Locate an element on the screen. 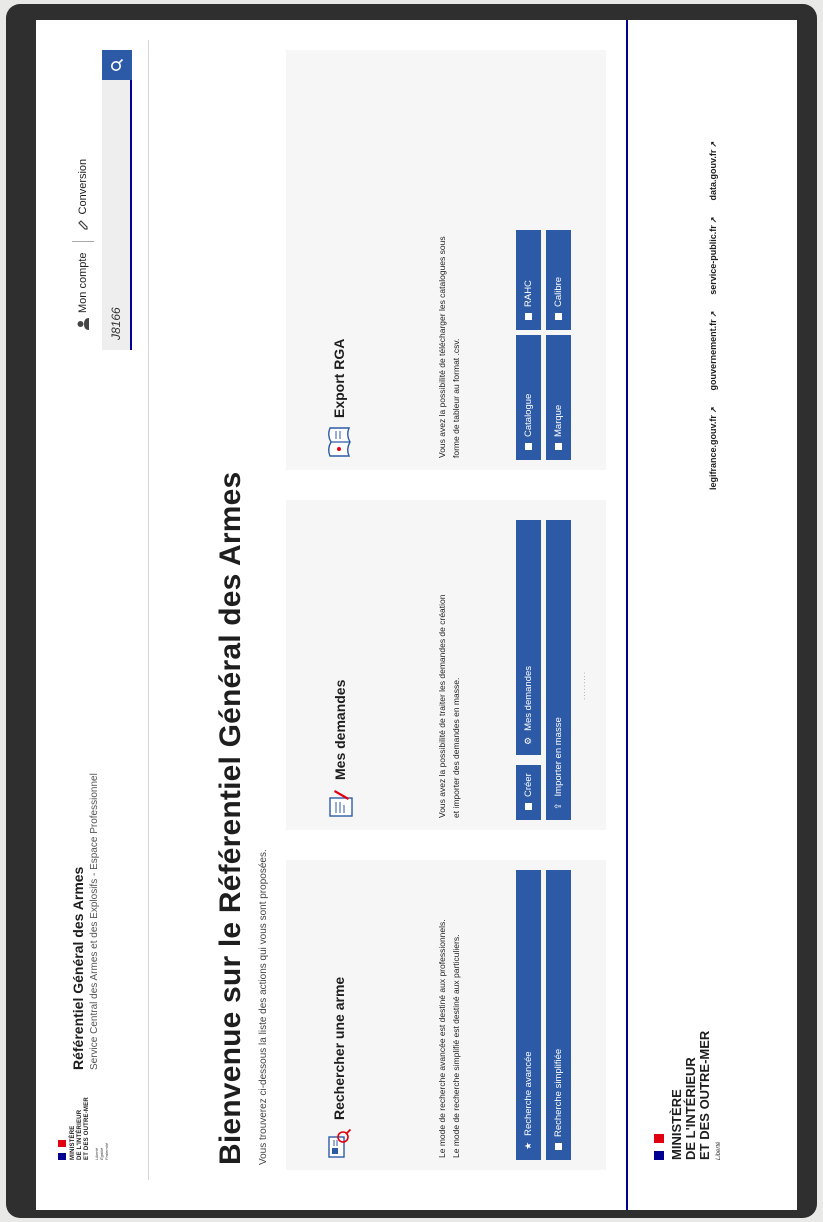 The image size is (823, 1222). bulk-import-button: ⇪ Importer en masse is located at coordinates (558, 670).